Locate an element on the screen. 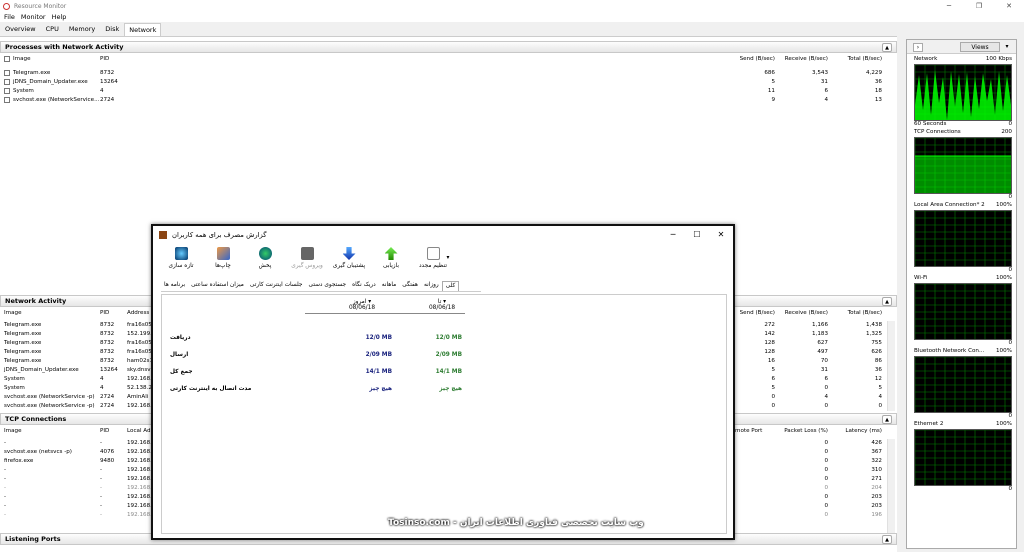 This screenshot has width=1024, height=552. tab-daily: روزانه is located at coordinates (431, 286).